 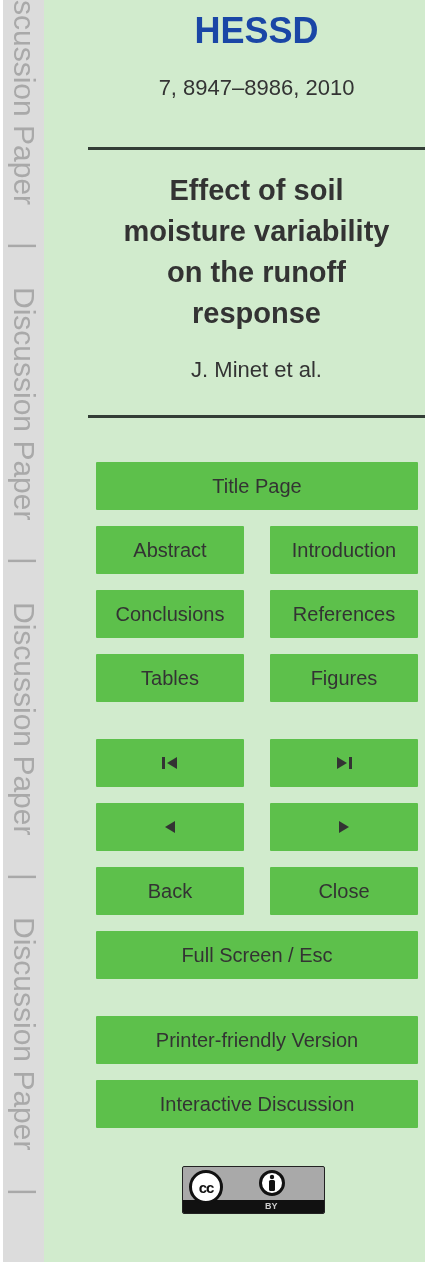 What do you see at coordinates (256, 370) in the screenshot?
I see `authors: J. Minet et al.` at bounding box center [256, 370].